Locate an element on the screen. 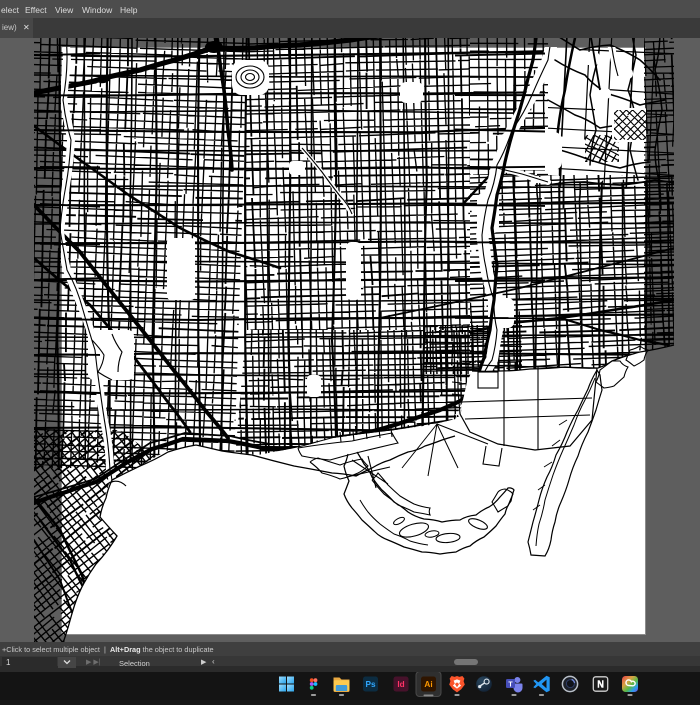 This screenshot has width=700, height=705. svg-text: Ps is located at coordinates (370, 684).